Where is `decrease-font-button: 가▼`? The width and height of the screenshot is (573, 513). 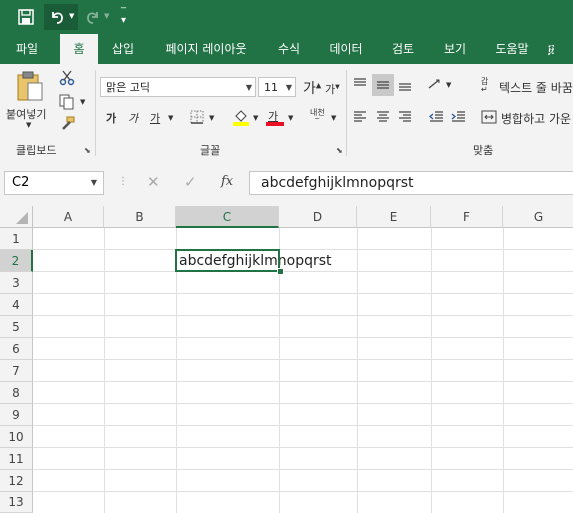 decrease-font-button: 가▼ is located at coordinates (332, 89).